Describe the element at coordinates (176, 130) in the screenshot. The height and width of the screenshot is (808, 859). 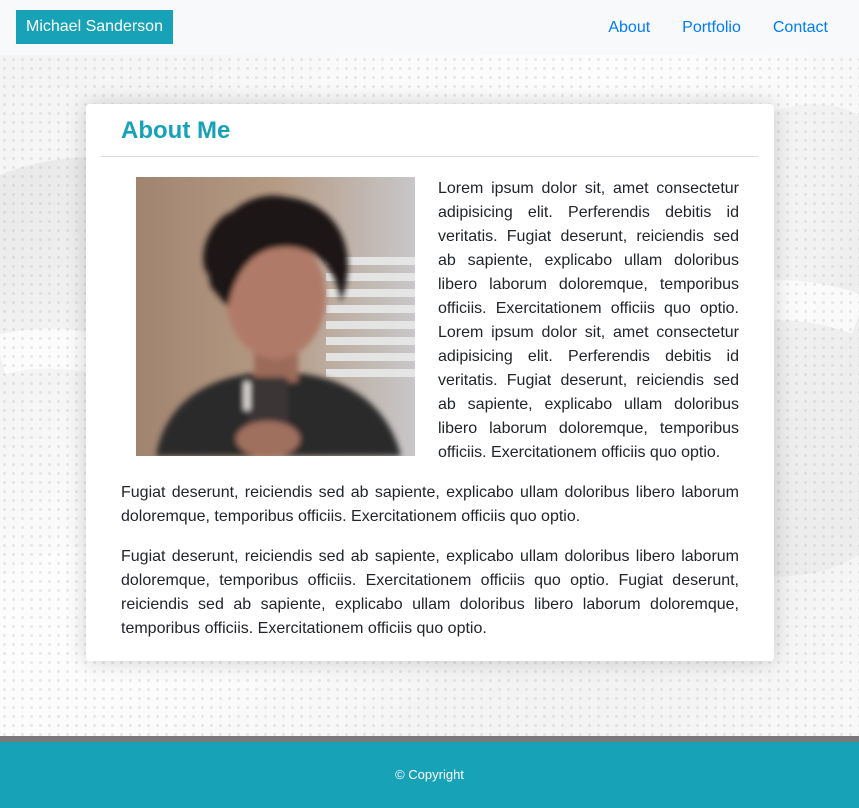
I see `card-title: About Me` at that location.